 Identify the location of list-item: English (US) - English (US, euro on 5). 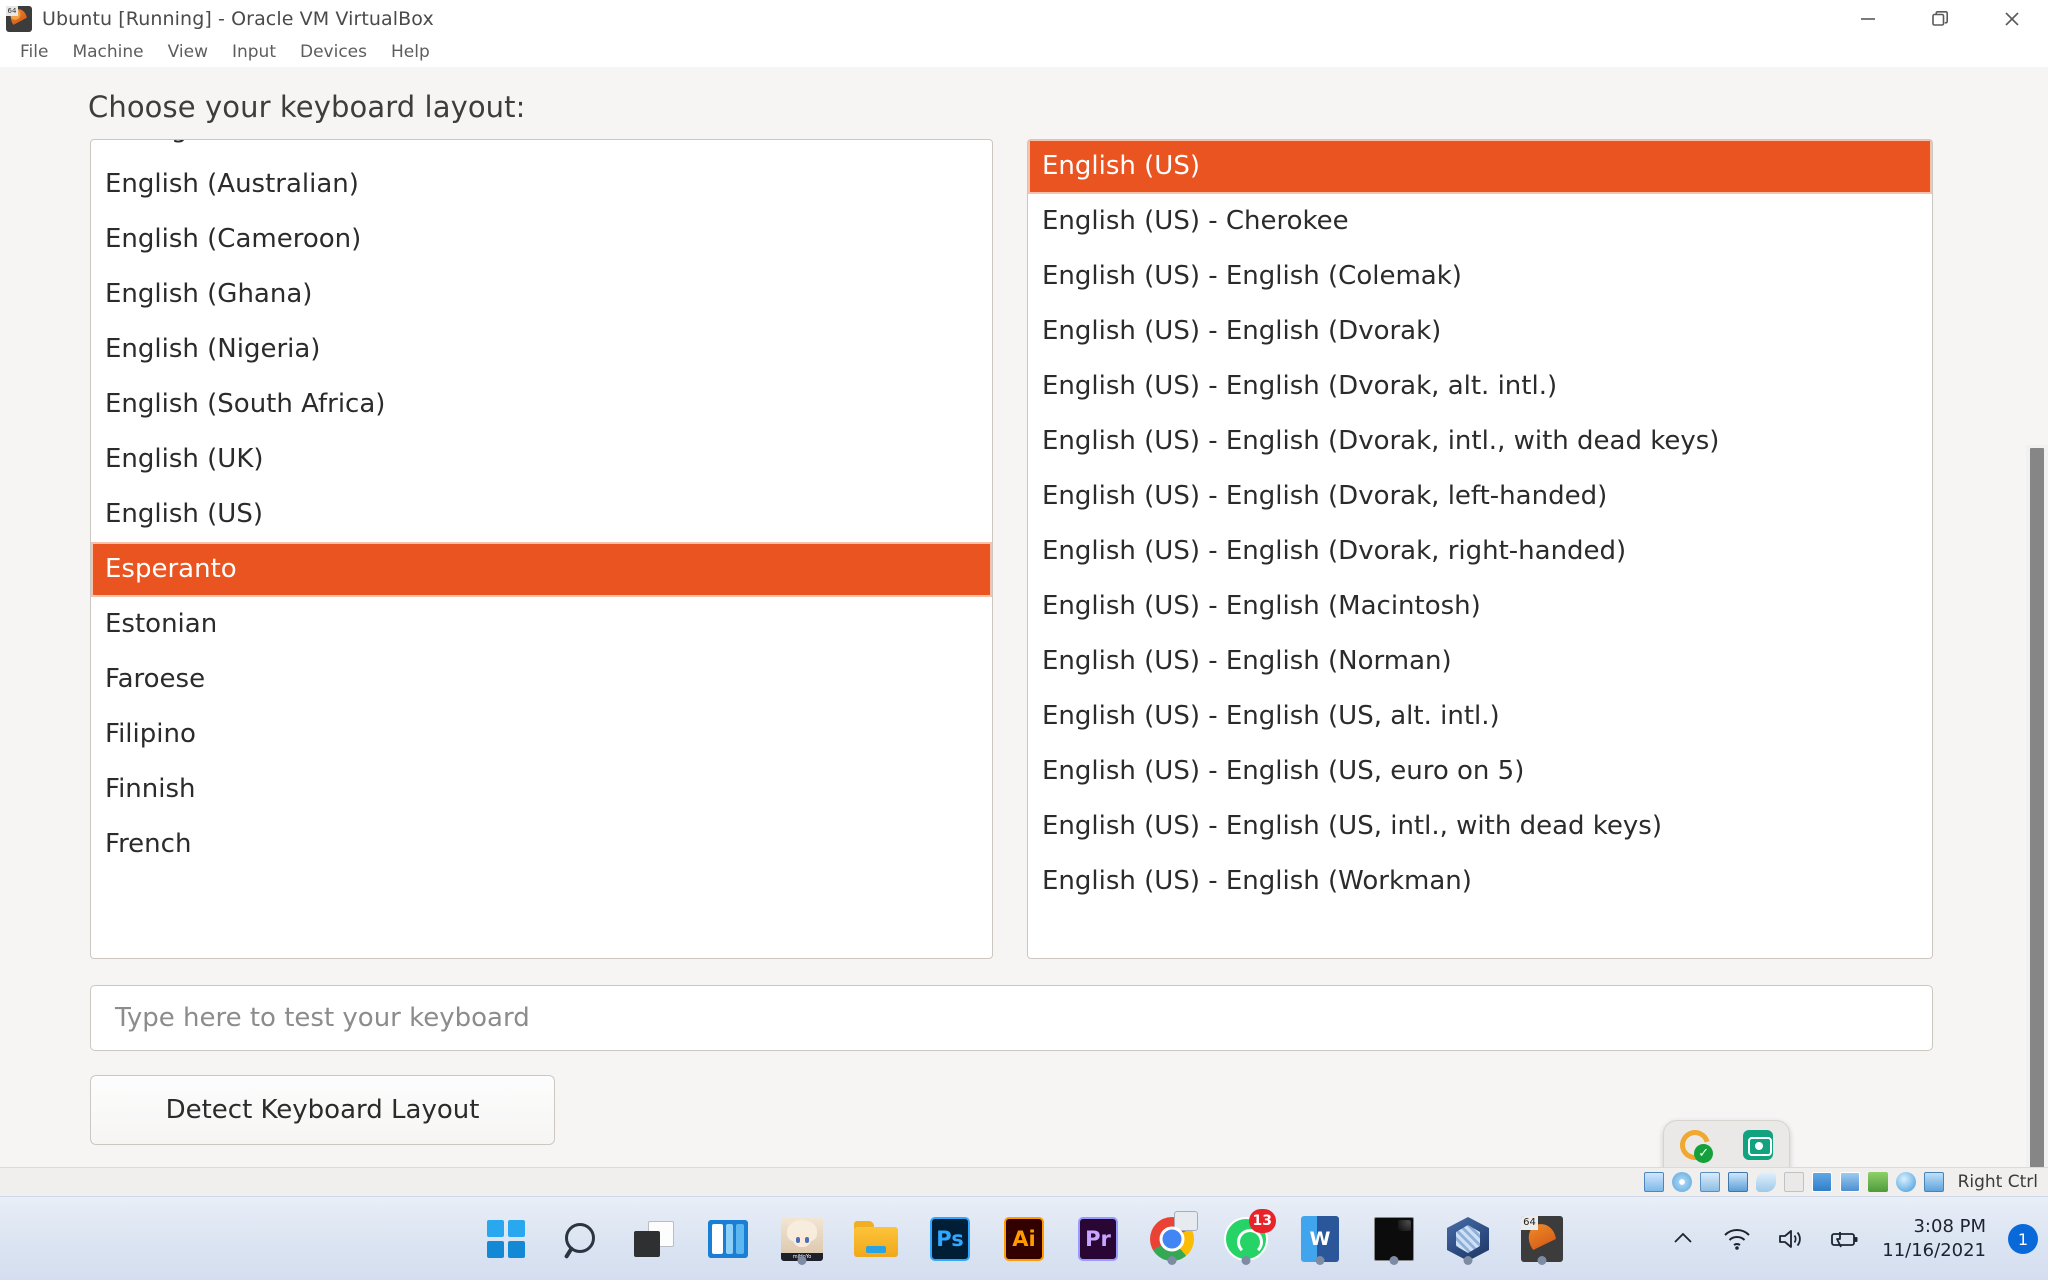
(1480, 771).